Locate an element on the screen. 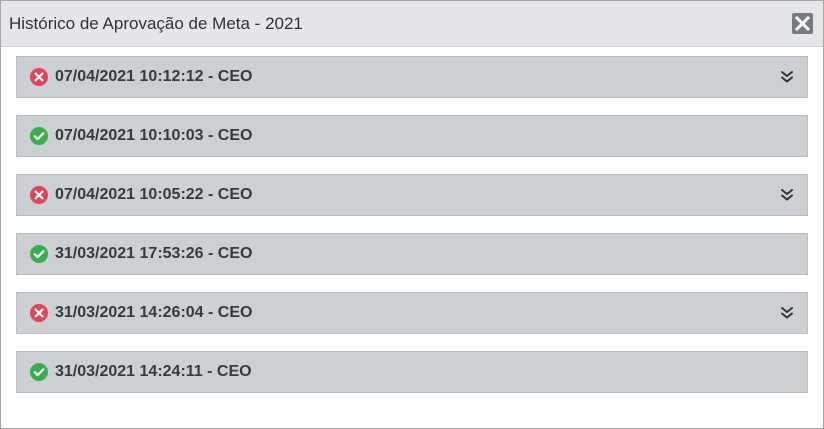 The image size is (824, 429). history-row: 07/04/2021 10:10:03 - CEO is located at coordinates (412, 136).